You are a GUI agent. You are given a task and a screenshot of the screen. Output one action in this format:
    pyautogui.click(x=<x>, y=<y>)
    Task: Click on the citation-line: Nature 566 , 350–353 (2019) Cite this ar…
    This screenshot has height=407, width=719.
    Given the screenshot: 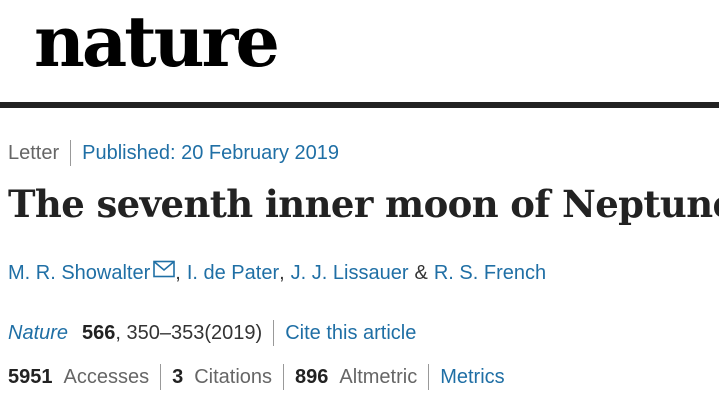 What is the action you would take?
    pyautogui.click(x=212, y=333)
    